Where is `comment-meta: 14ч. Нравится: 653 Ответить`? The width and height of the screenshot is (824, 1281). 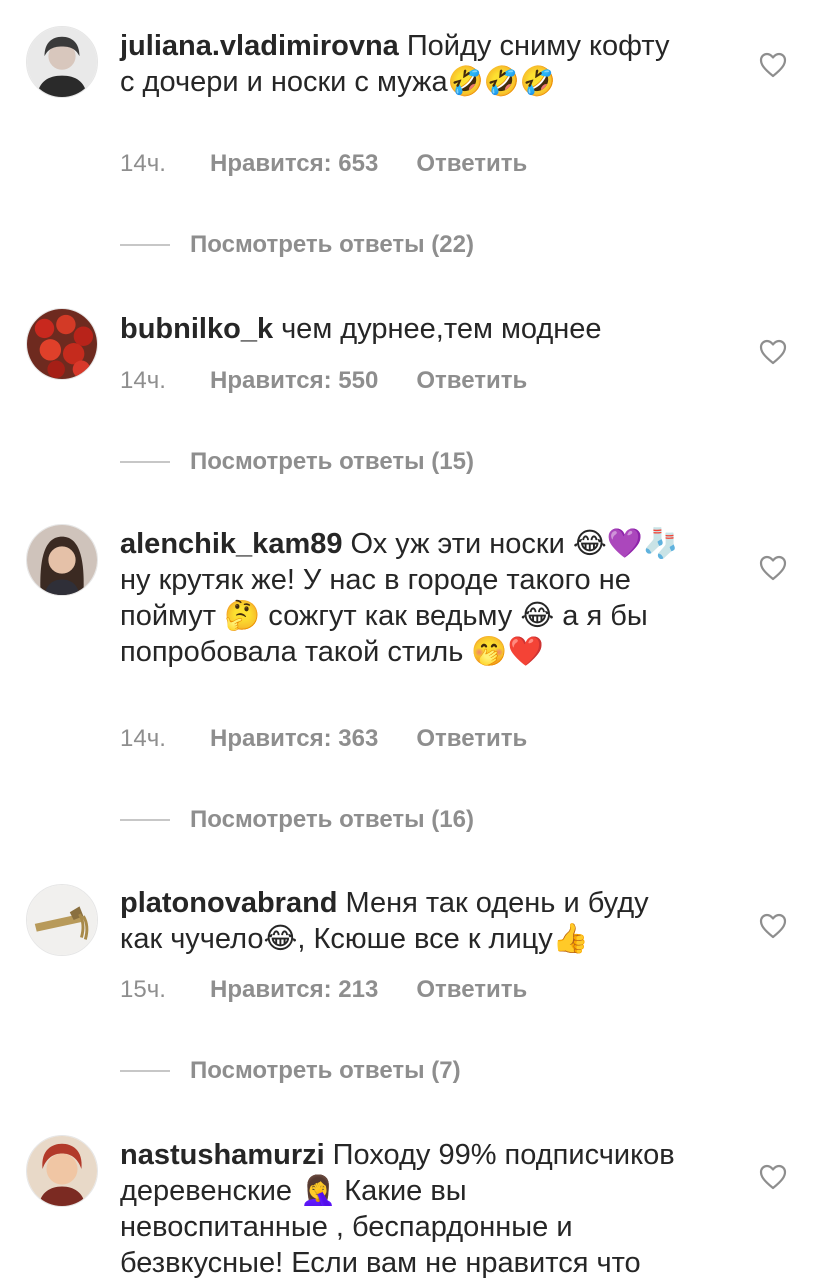 comment-meta: 14ч. Нравится: 653 Ответить is located at coordinates (323, 164).